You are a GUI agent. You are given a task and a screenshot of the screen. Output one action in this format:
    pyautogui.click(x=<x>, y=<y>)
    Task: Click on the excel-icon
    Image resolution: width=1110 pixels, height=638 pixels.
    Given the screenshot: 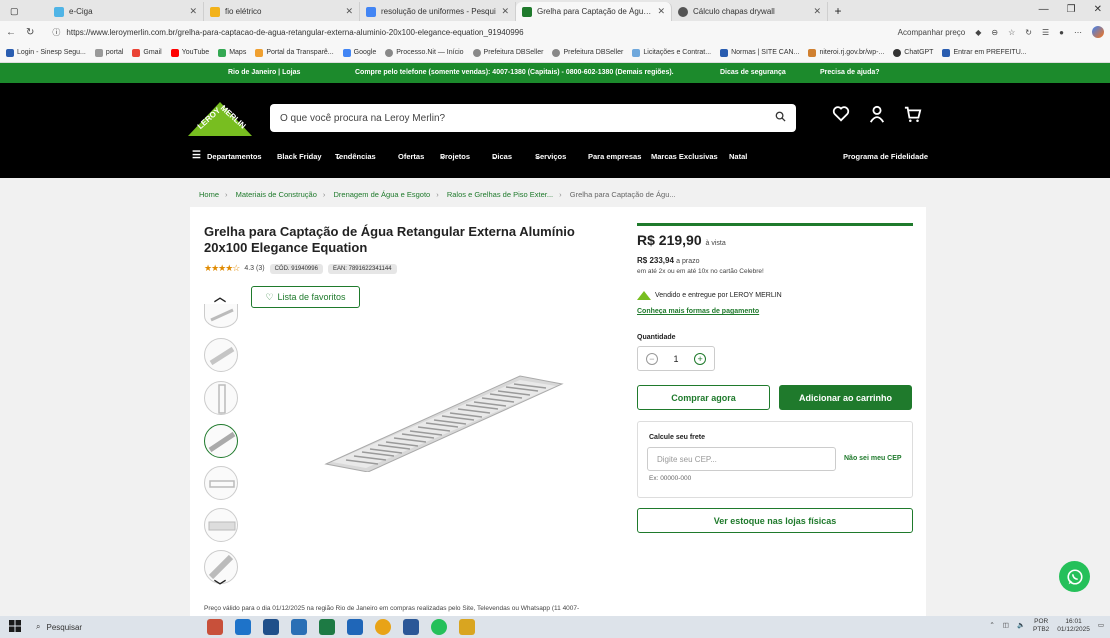 What is the action you would take?
    pyautogui.click(x=327, y=627)
    